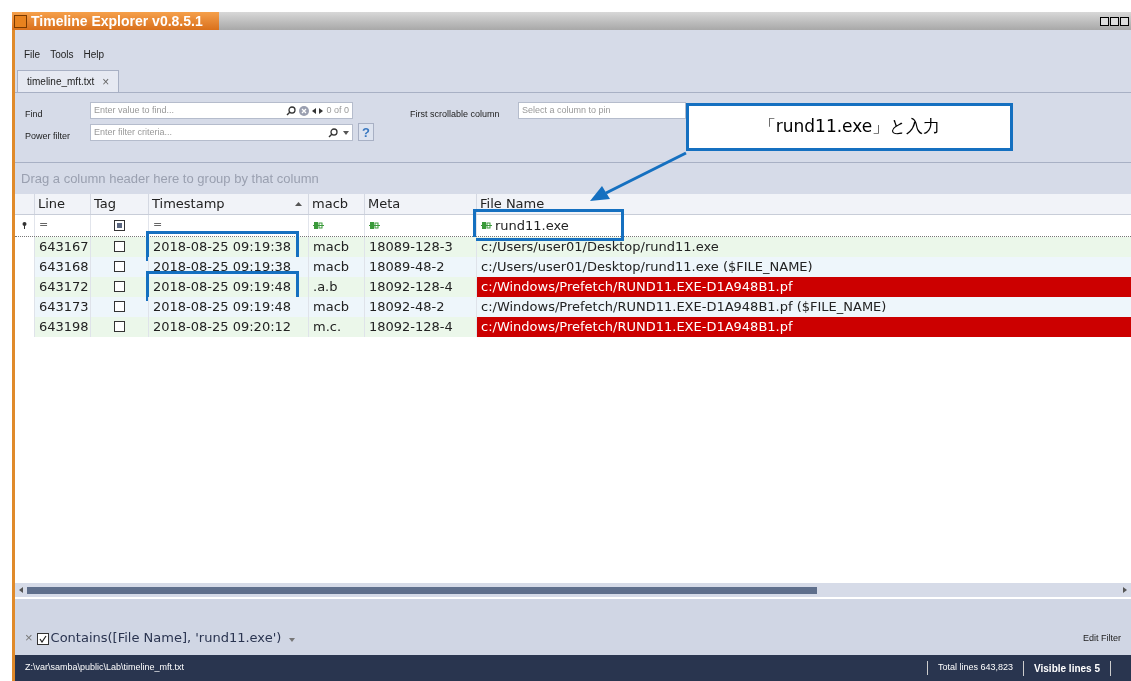  Describe the element at coordinates (1102, 638) in the screenshot. I see `edit-filter-link: Edit Filter` at that location.